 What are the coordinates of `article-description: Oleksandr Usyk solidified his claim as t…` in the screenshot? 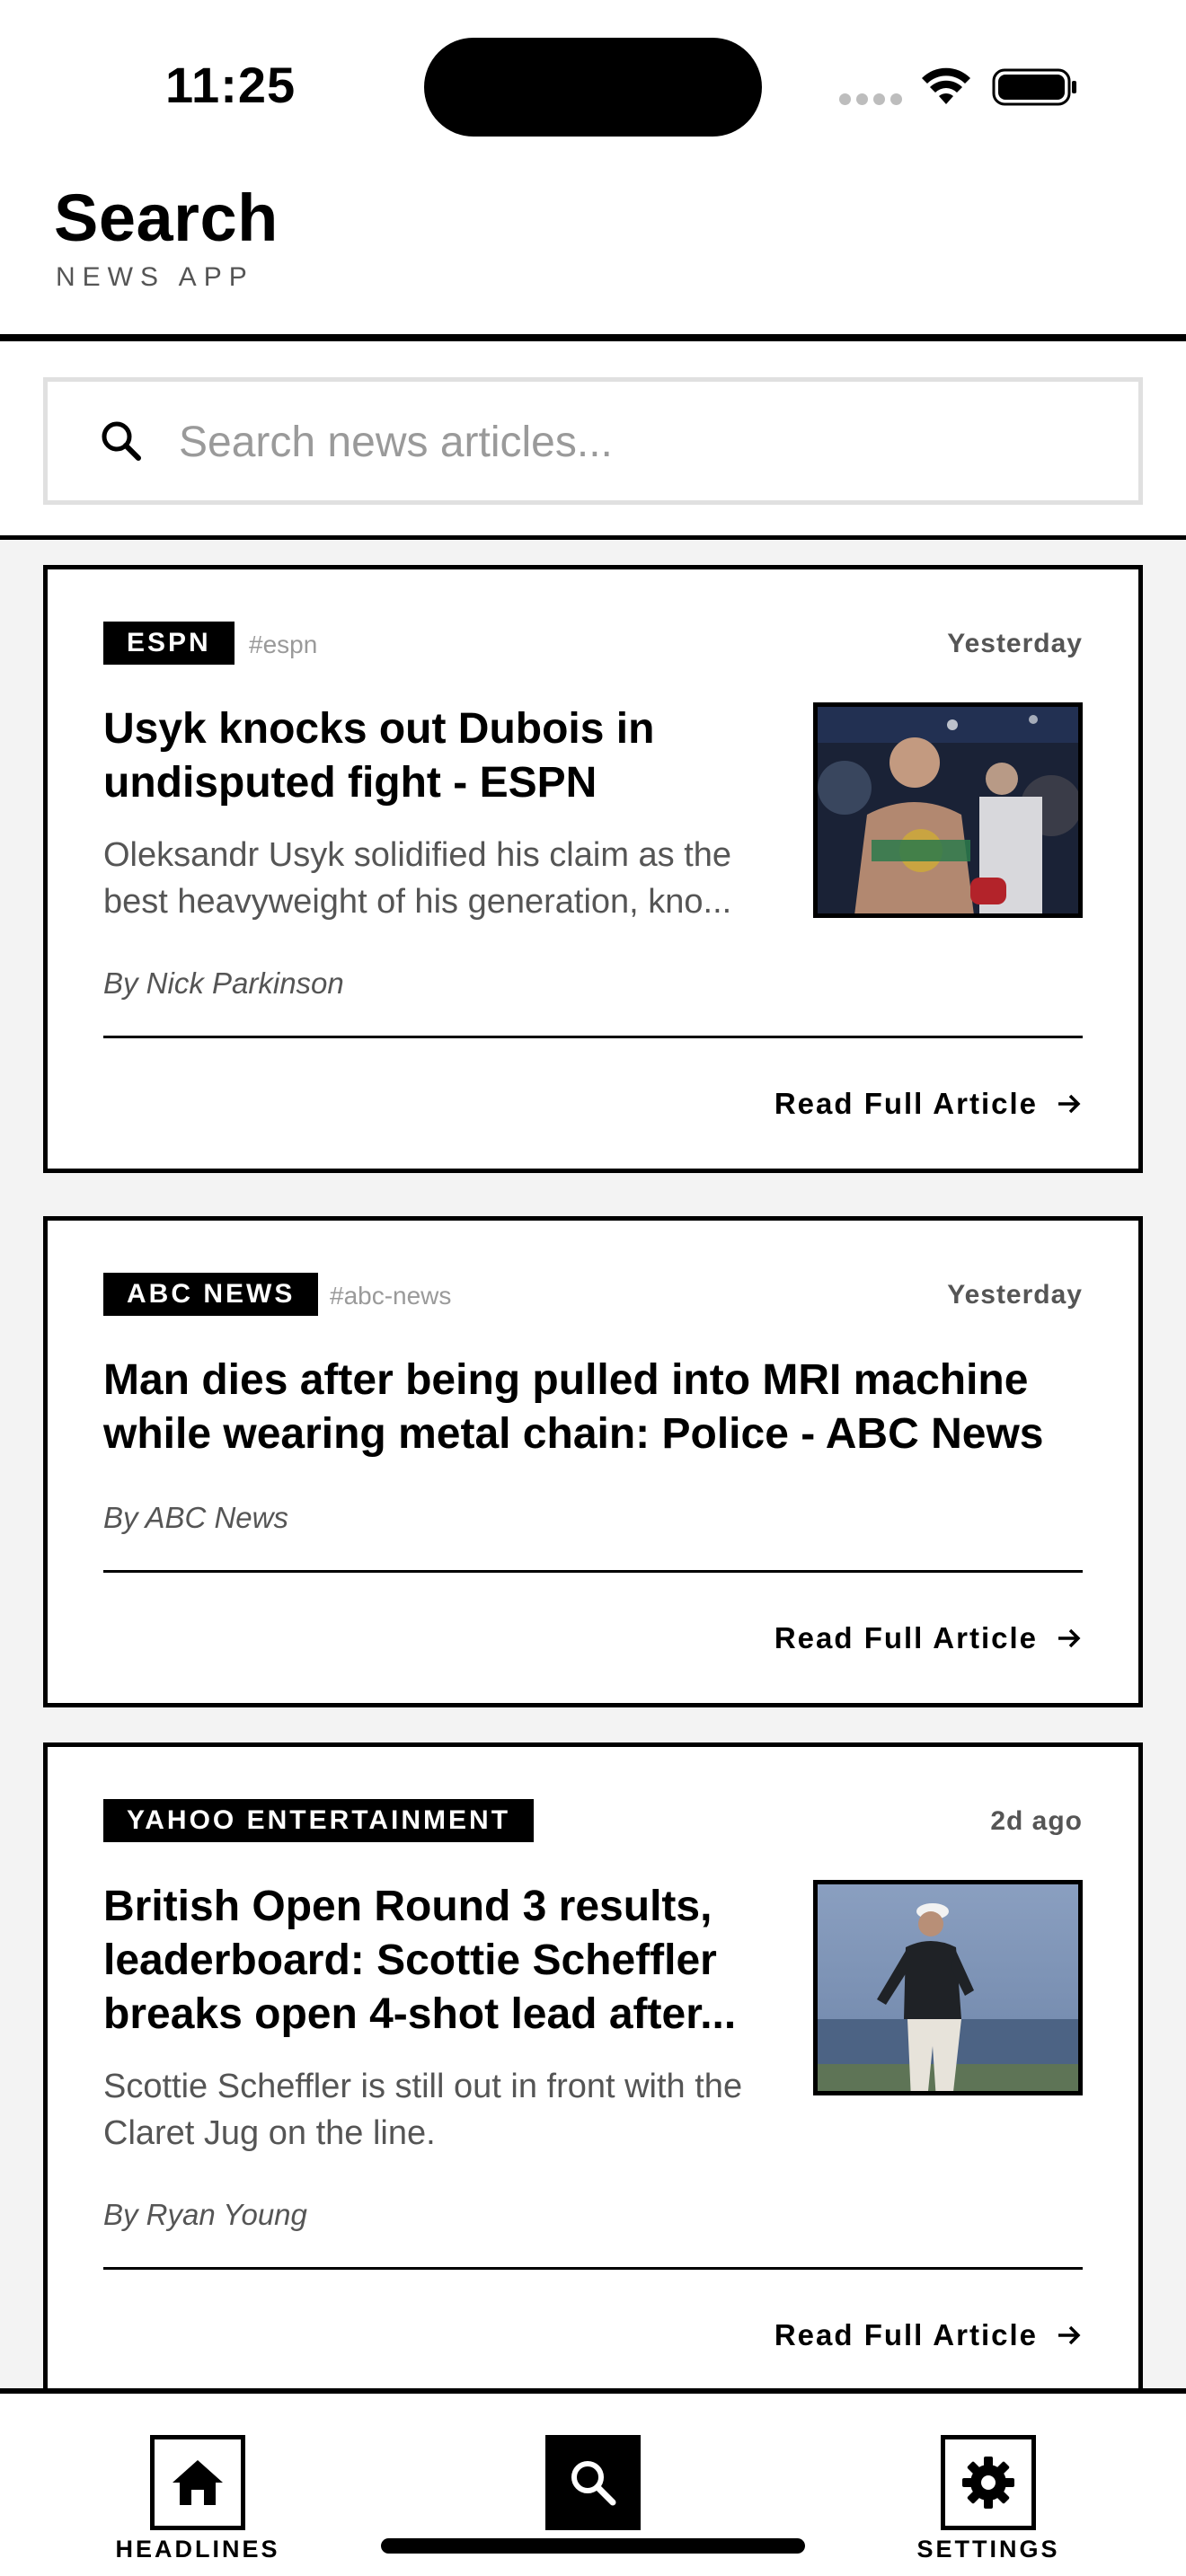 It's located at (417, 878).